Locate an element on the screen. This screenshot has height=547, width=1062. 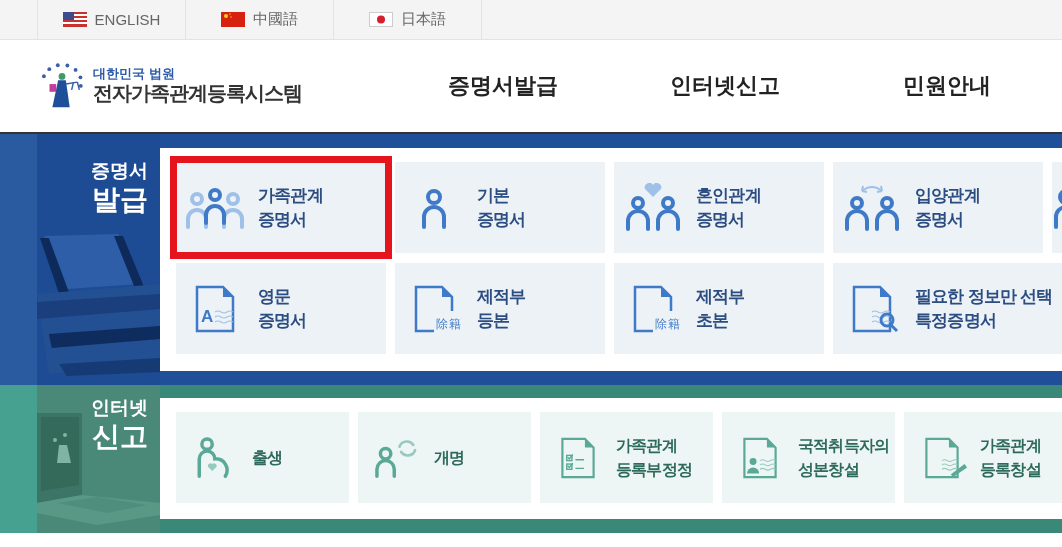
service-tile: 除籍 제적부 등본 is located at coordinates (500, 308).